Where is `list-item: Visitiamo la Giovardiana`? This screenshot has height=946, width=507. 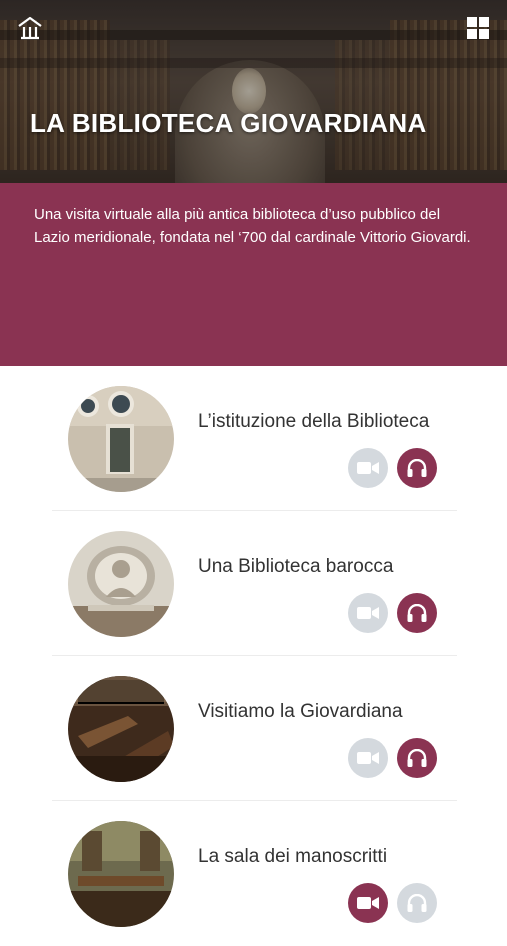 list-item: Visitiamo la Giovardiana is located at coordinates (254, 728).